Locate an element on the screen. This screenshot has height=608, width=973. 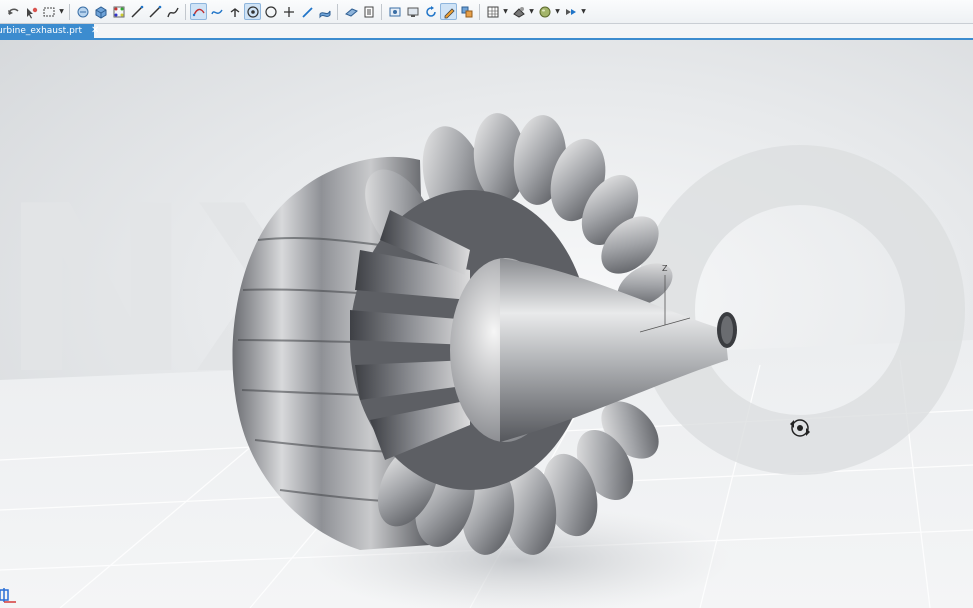
layer-icon is located at coordinates (368, 11).